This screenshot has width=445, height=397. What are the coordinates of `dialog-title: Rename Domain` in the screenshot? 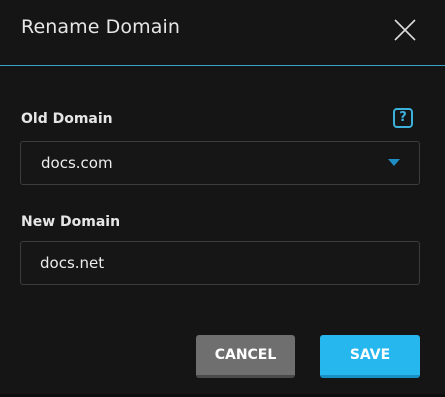 It's located at (100, 27).